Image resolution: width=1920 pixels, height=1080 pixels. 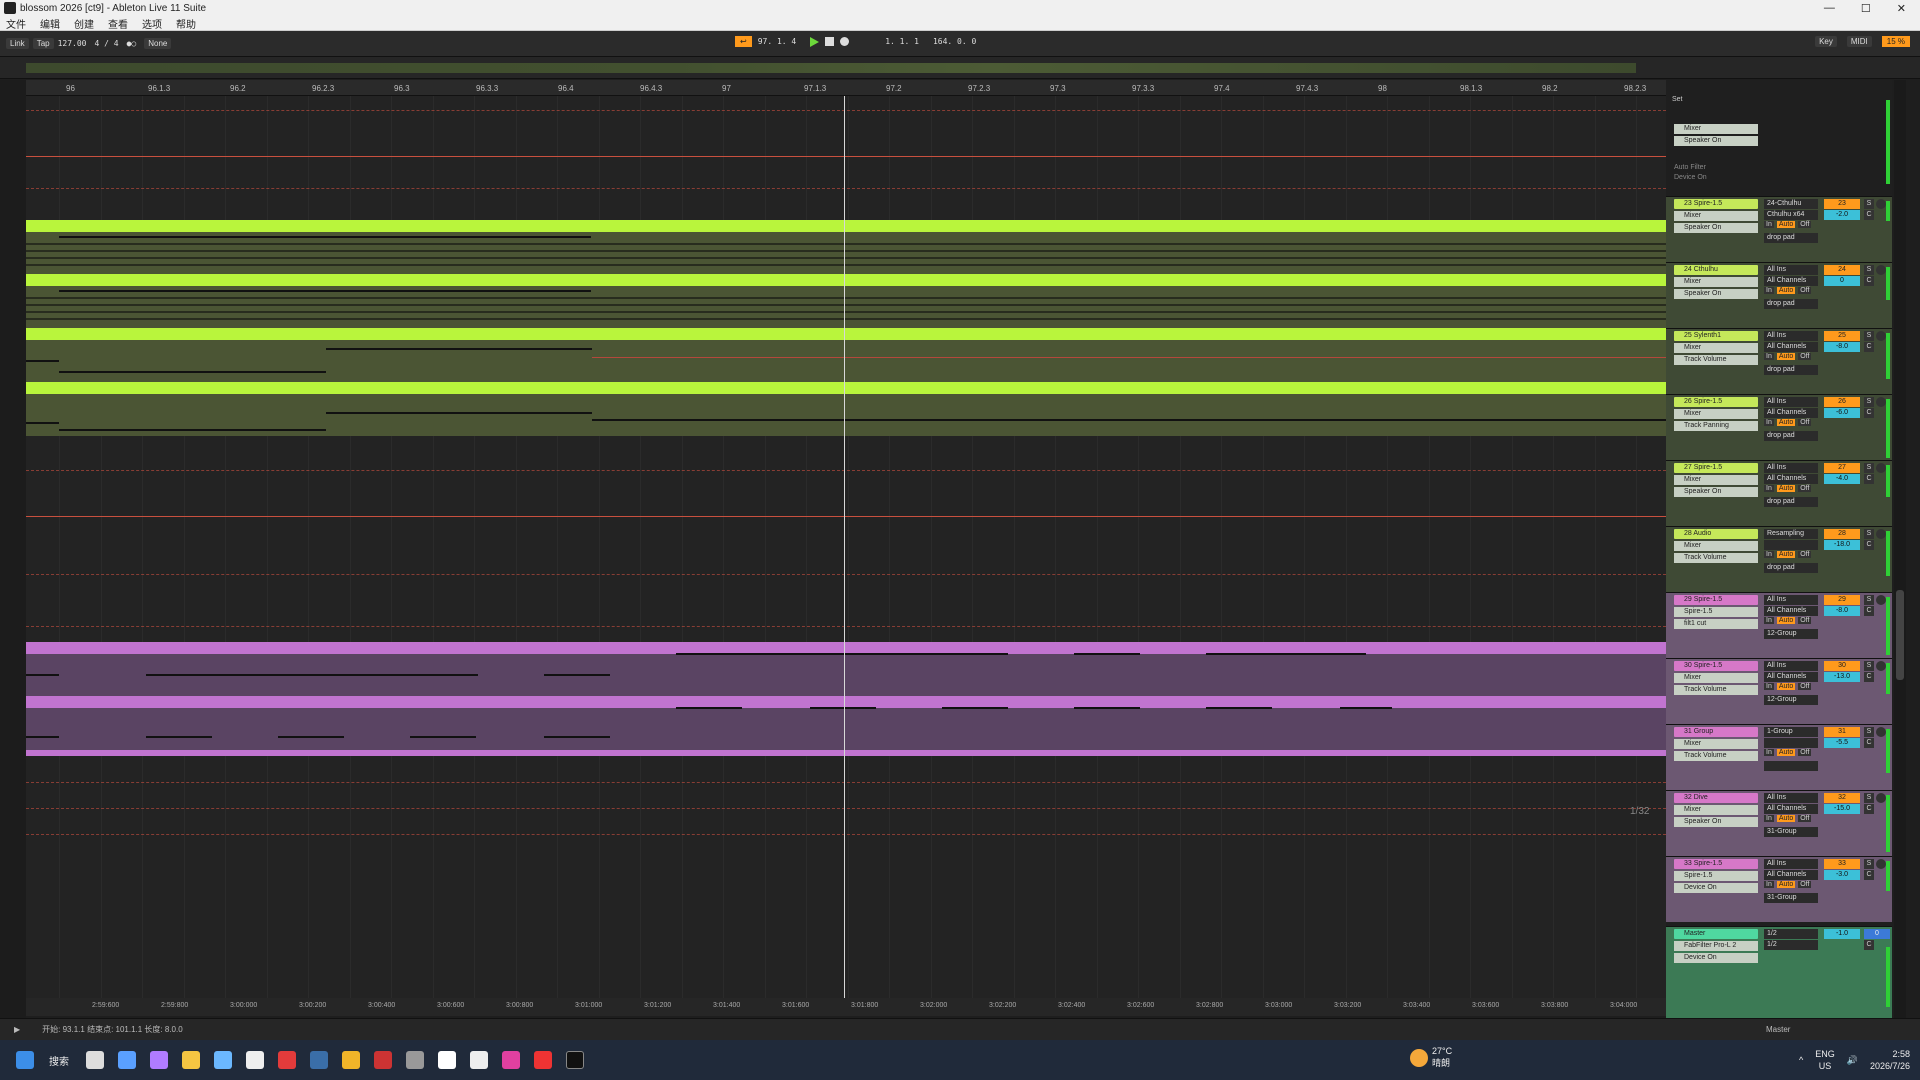 What do you see at coordinates (1900, 635) in the screenshot?
I see `scrollbar-thumb` at bounding box center [1900, 635].